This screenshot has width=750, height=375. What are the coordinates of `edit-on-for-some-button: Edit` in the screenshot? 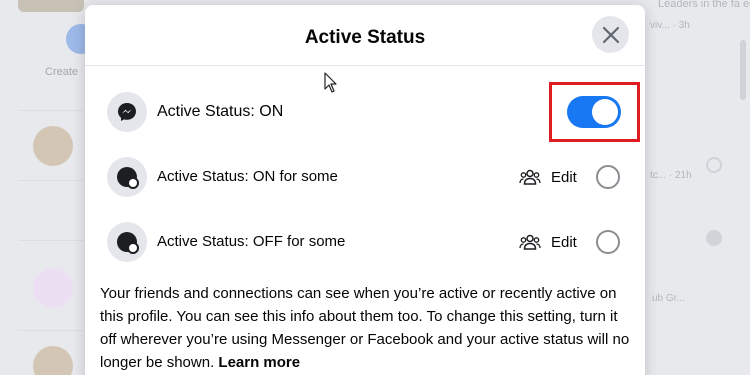 It's located at (548, 177).